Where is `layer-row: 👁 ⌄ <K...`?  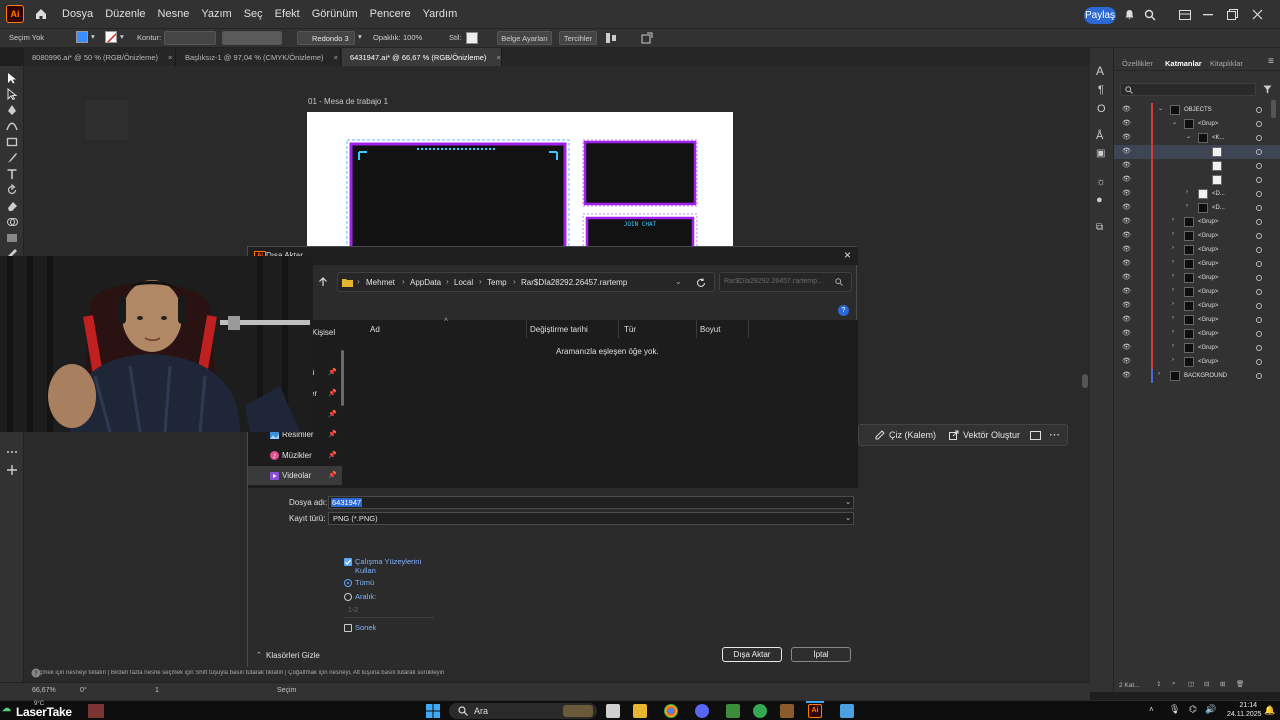 layer-row: 👁 ⌄ <K... is located at coordinates (1197, 138).